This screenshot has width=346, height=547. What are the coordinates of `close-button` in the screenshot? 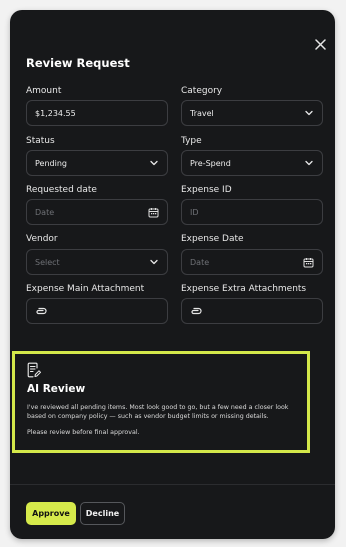 It's located at (320, 44).